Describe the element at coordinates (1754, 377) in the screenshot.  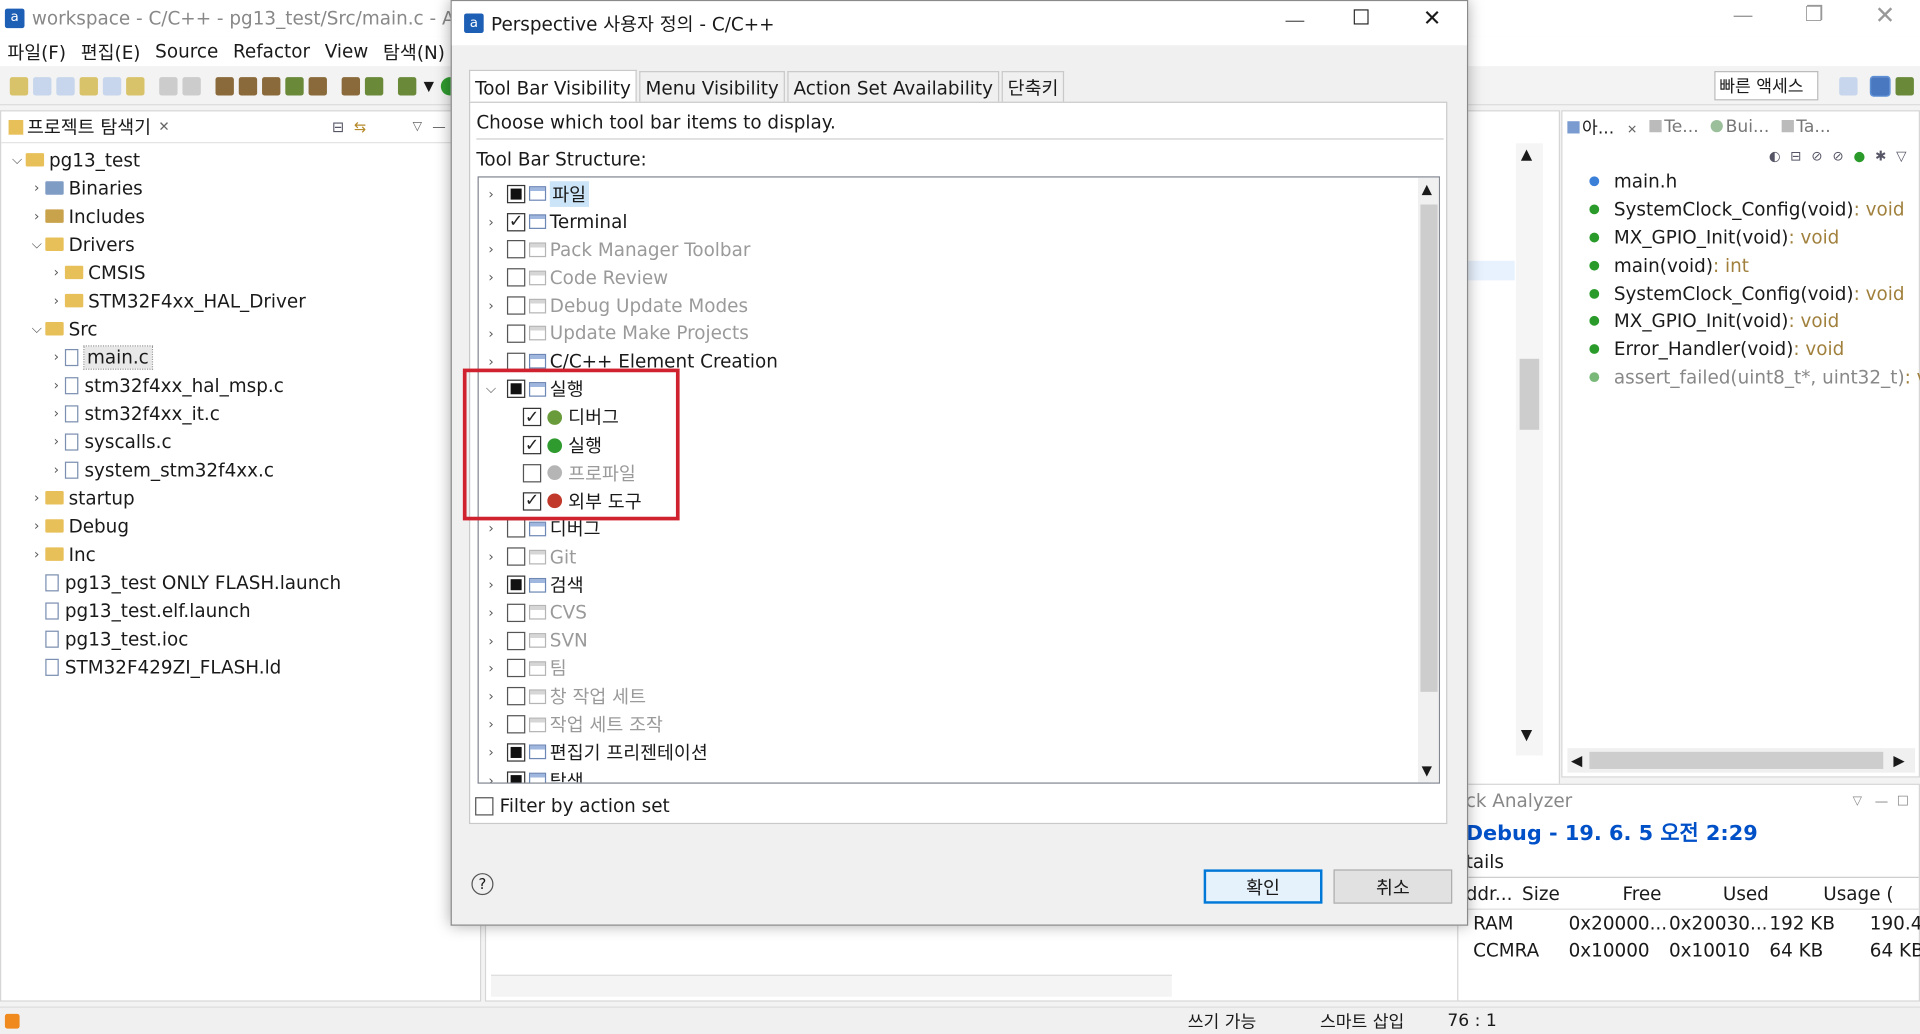
I see `outline-item: assert_failed(uint8_t*, uint32_t) : void` at that location.